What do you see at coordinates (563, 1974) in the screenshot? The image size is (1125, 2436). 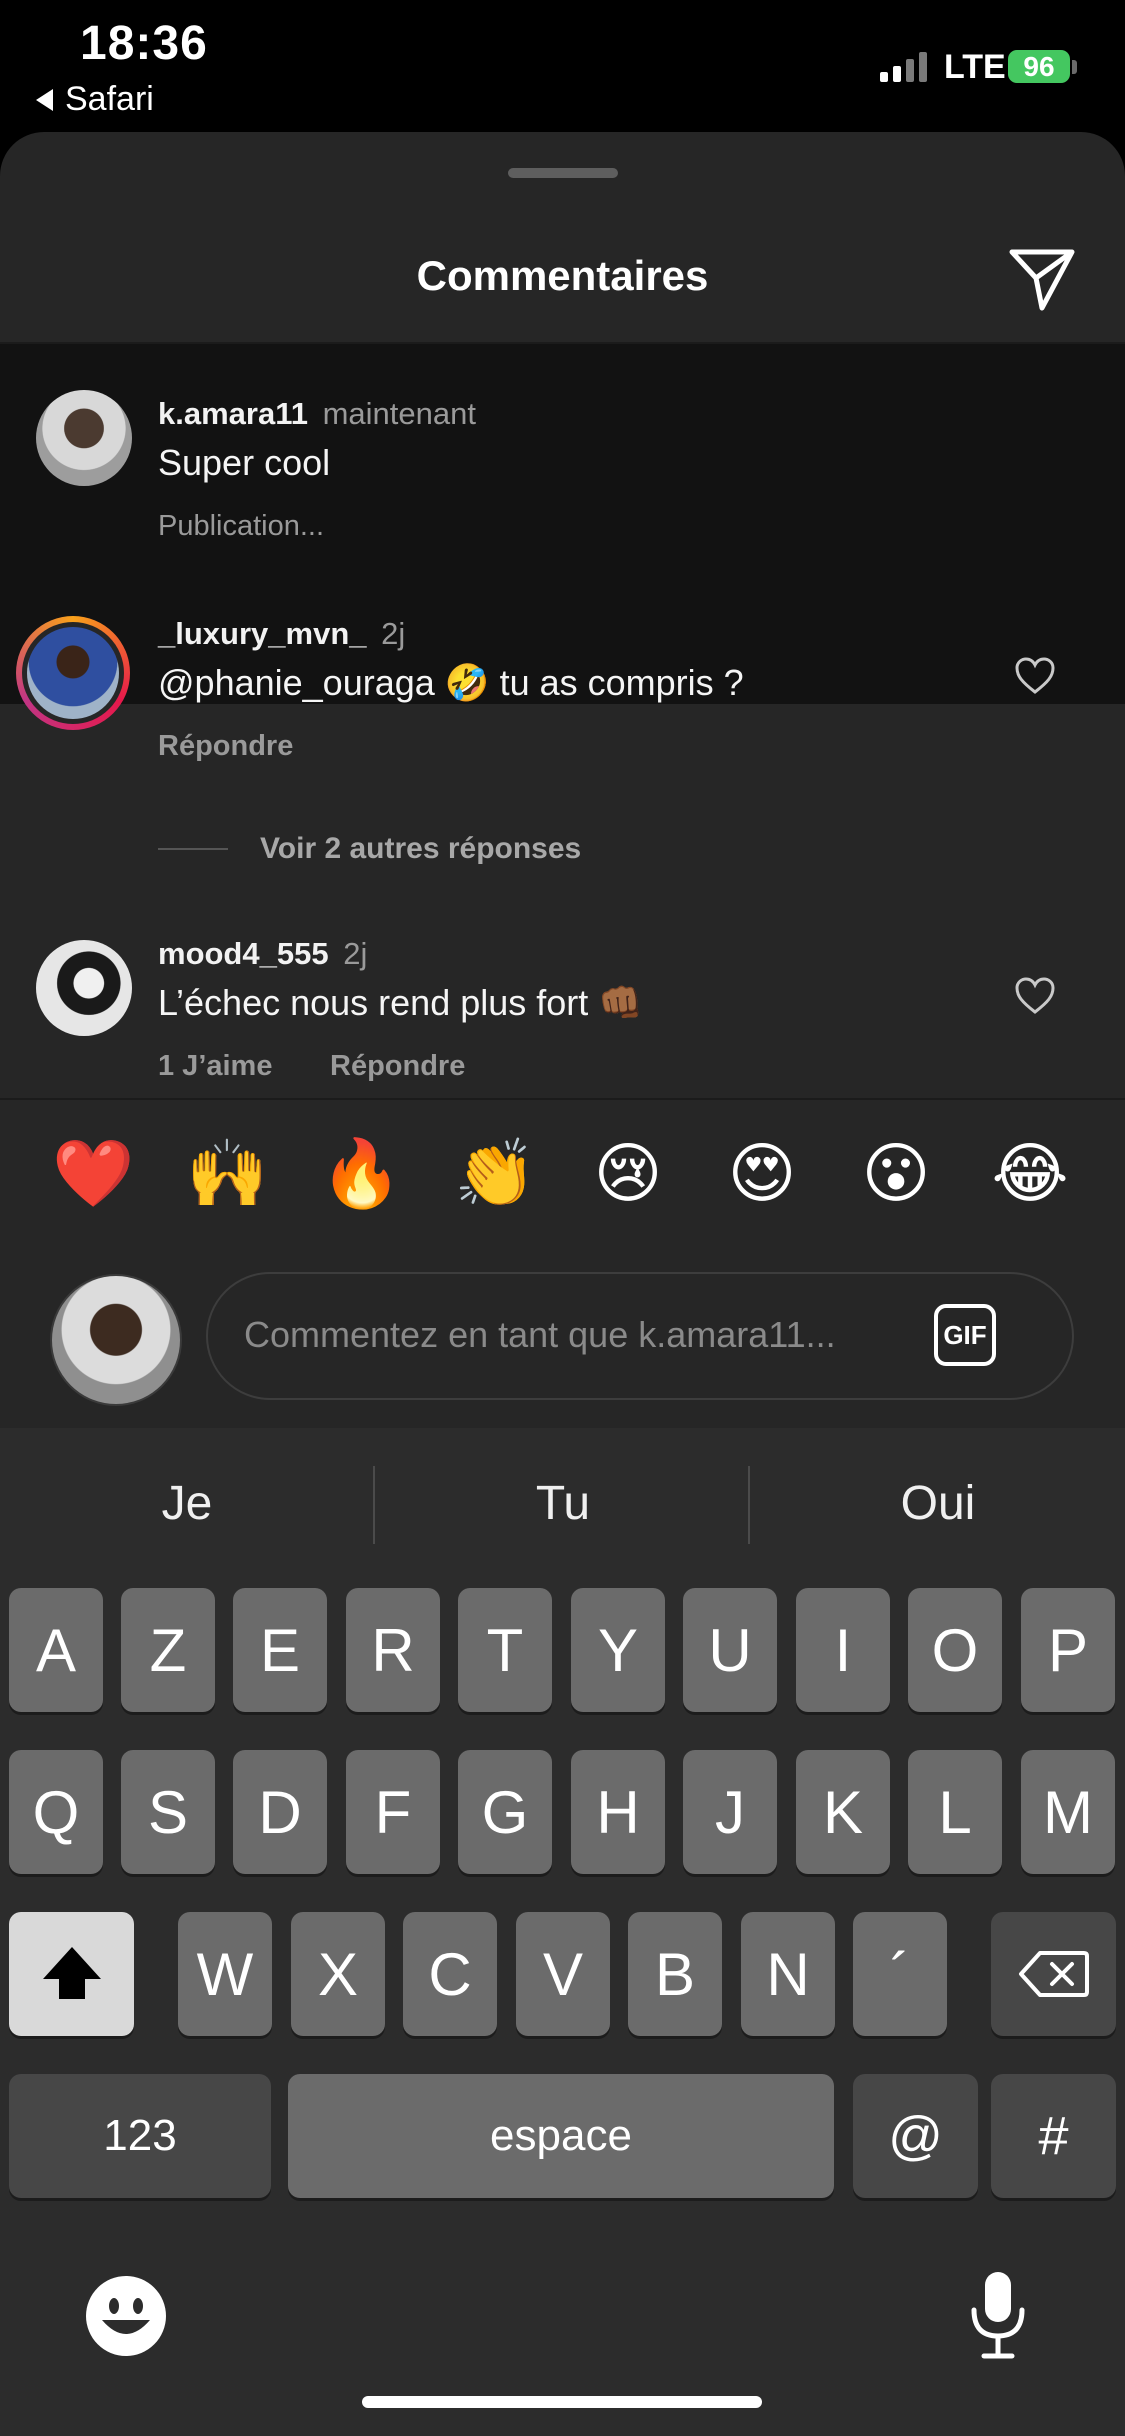 I see `key-v: V` at bounding box center [563, 1974].